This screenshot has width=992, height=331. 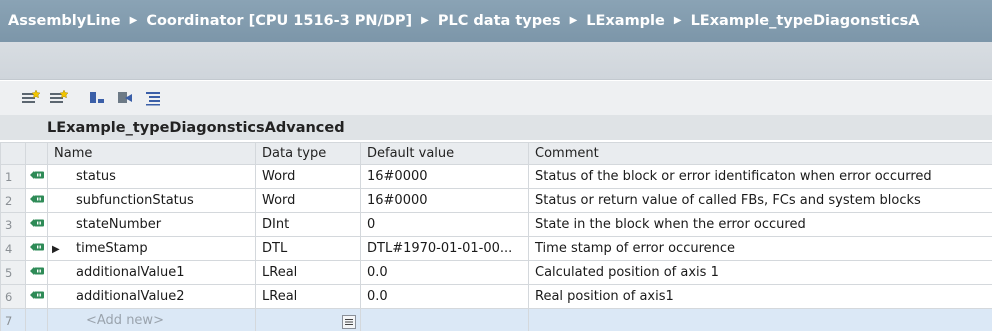 I want to click on variable-name: additionalValue2, so click(x=130, y=296).